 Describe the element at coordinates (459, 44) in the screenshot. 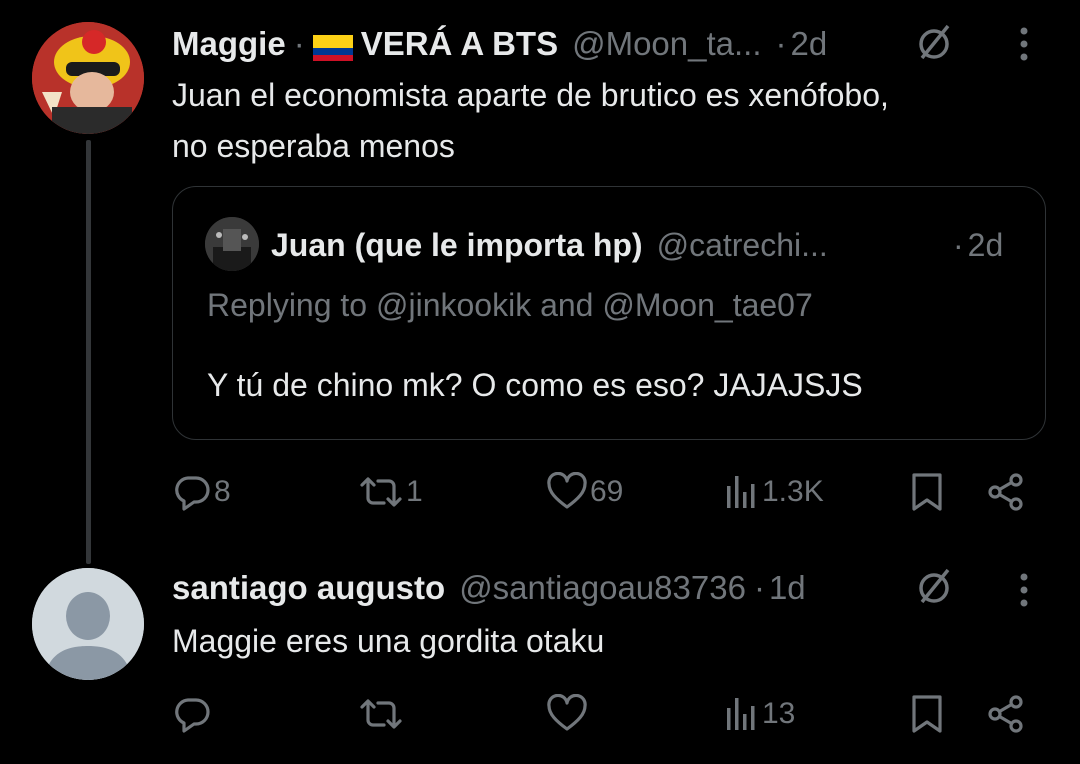

I see `author-name-suffix: VERÁ A BTS` at that location.